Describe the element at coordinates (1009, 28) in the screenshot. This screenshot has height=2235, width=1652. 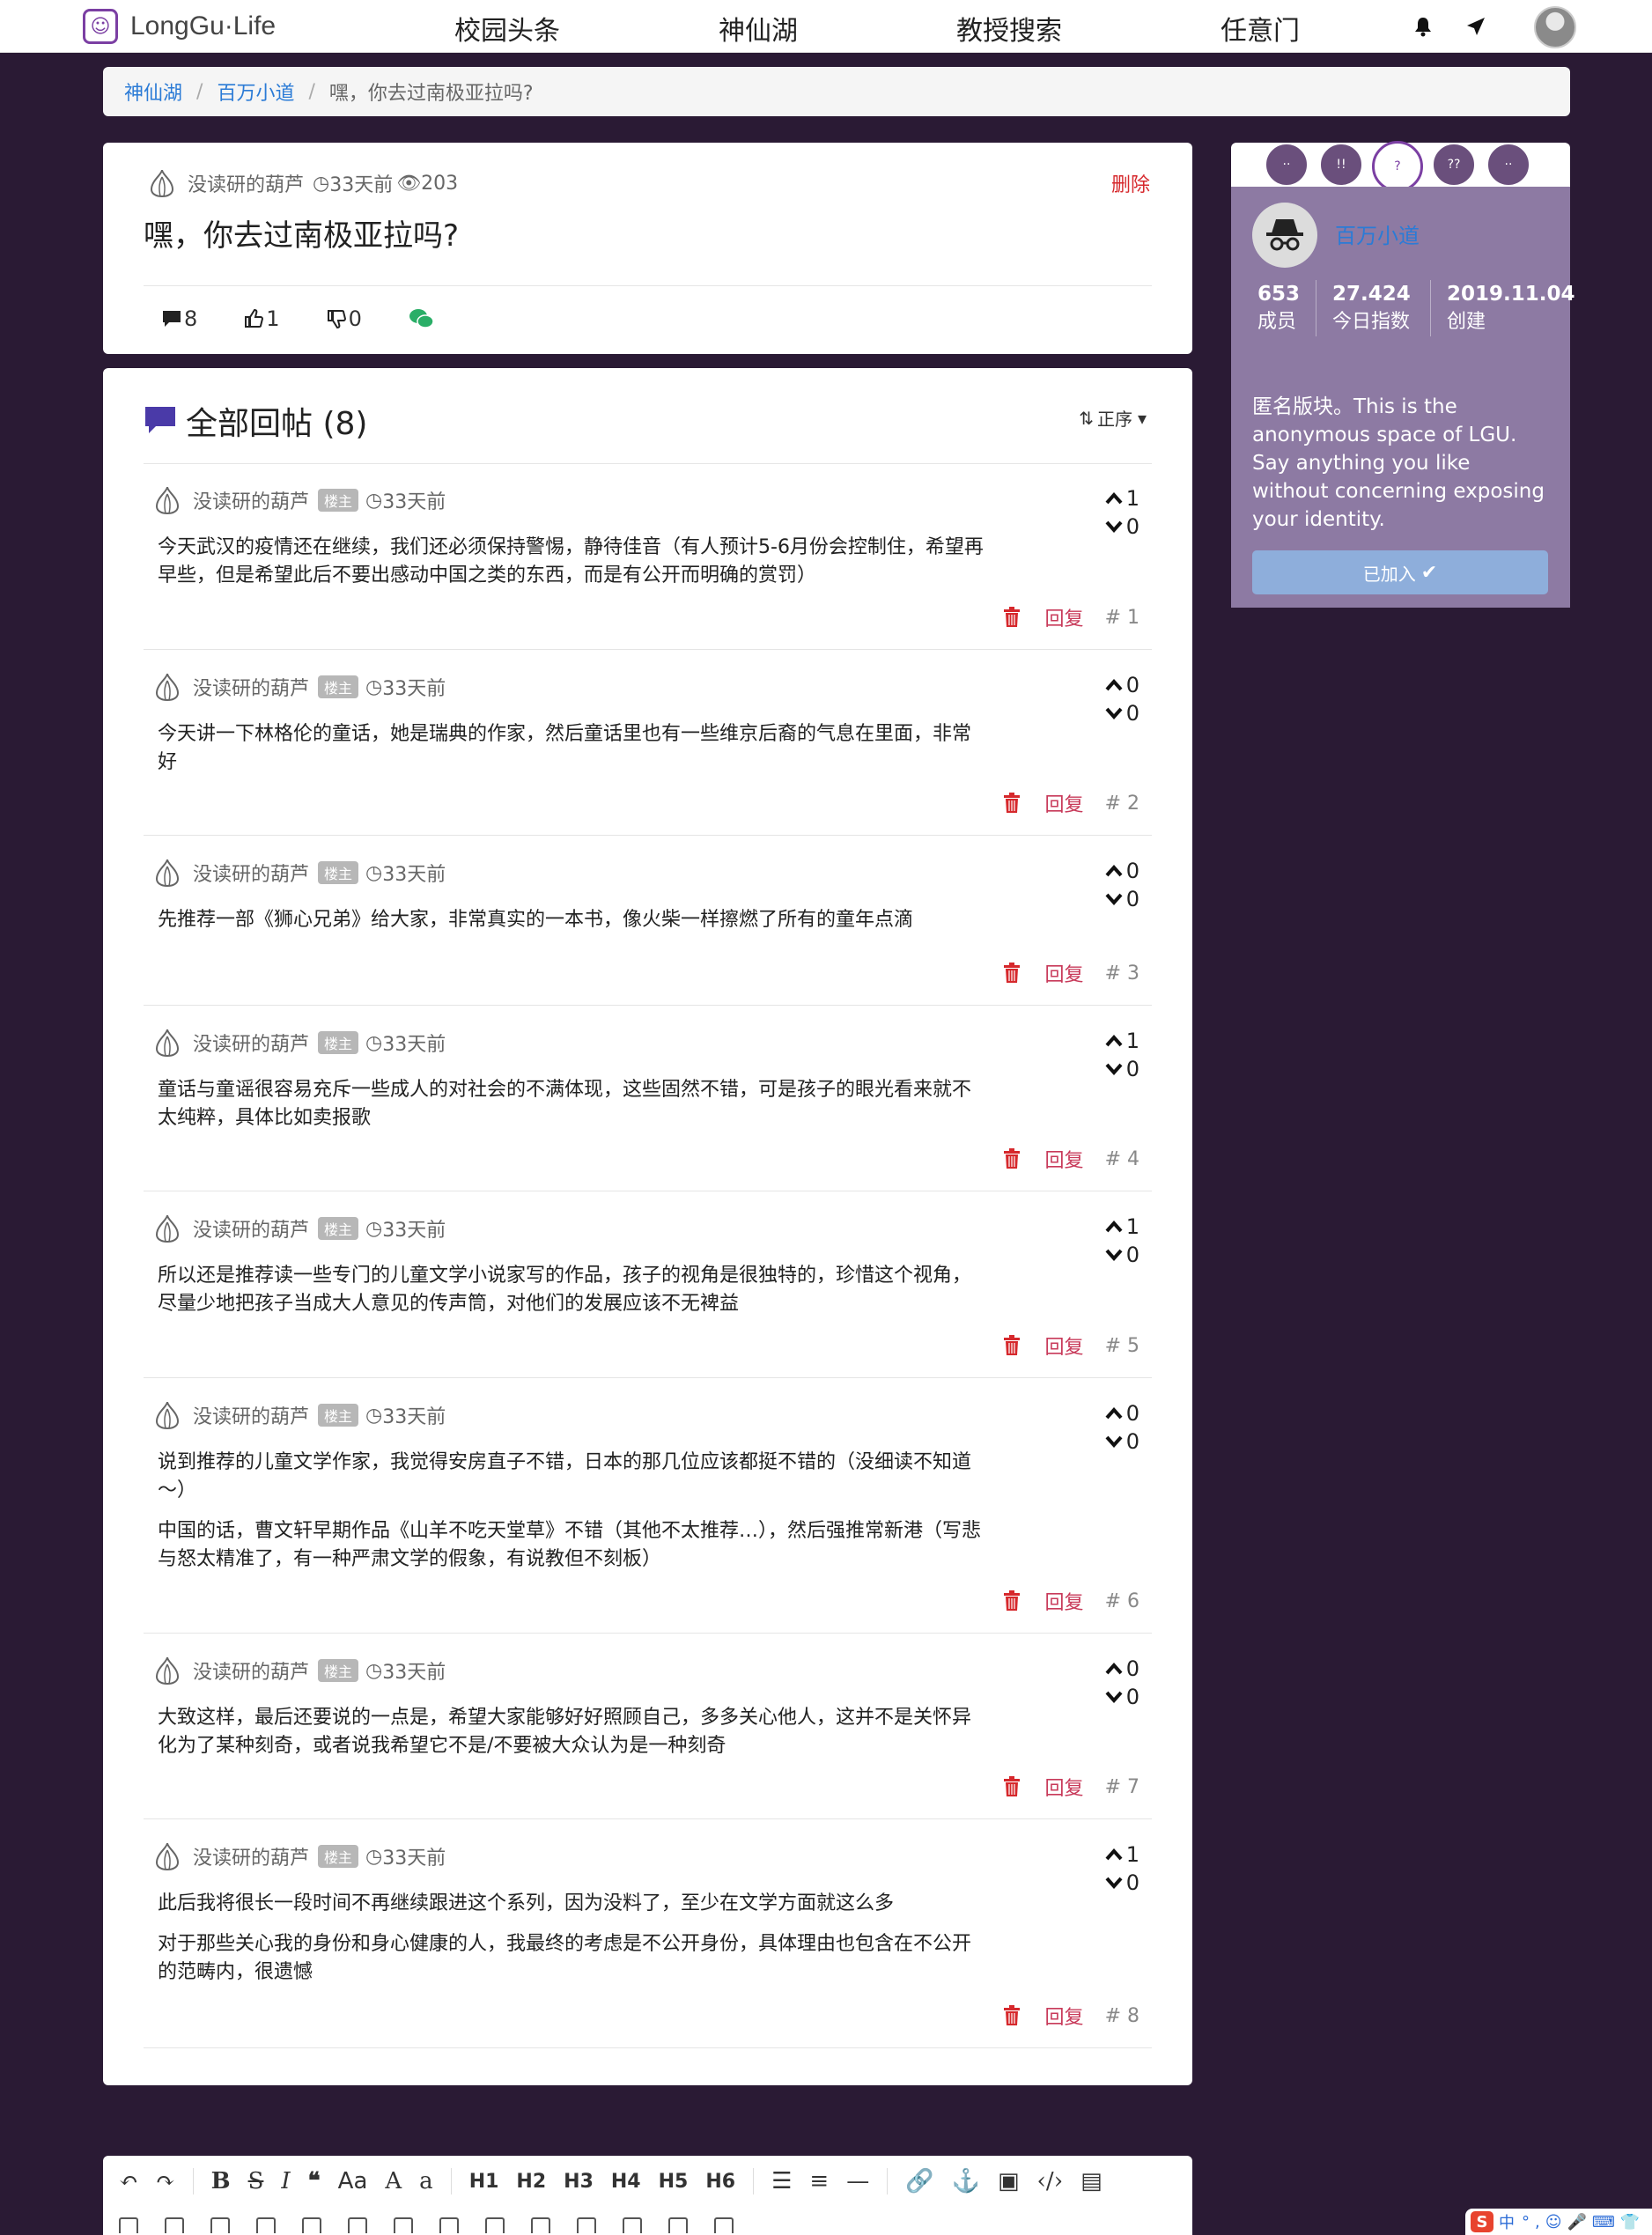
I see `nav-professor-search: 教授搜索` at that location.